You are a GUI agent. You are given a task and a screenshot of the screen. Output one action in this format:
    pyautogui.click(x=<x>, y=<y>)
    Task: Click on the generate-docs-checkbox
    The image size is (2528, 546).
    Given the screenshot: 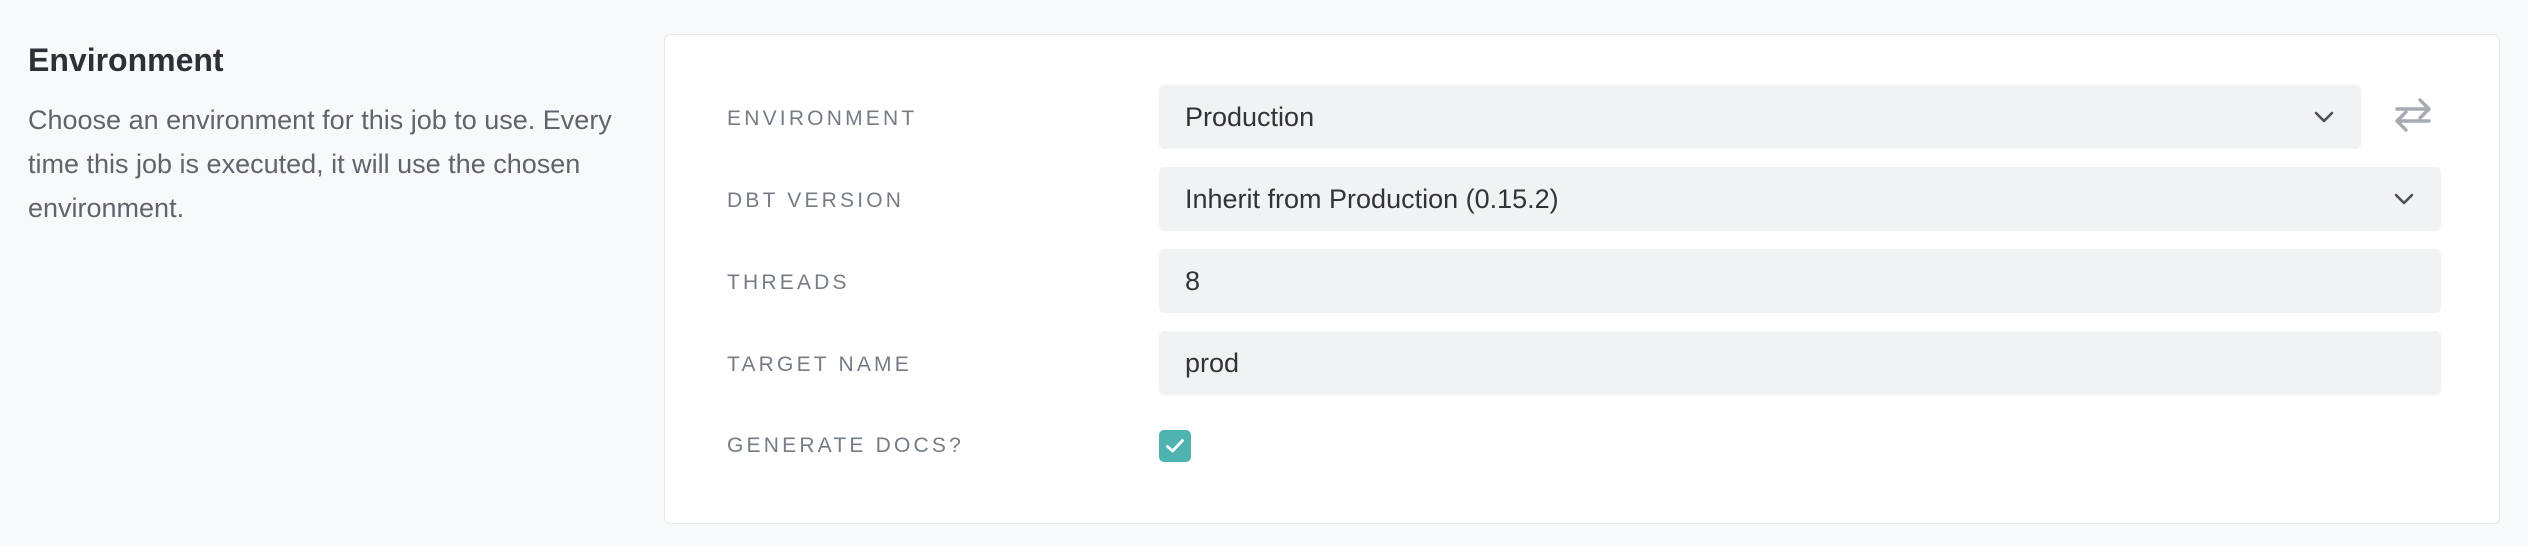 What is the action you would take?
    pyautogui.click(x=1175, y=446)
    